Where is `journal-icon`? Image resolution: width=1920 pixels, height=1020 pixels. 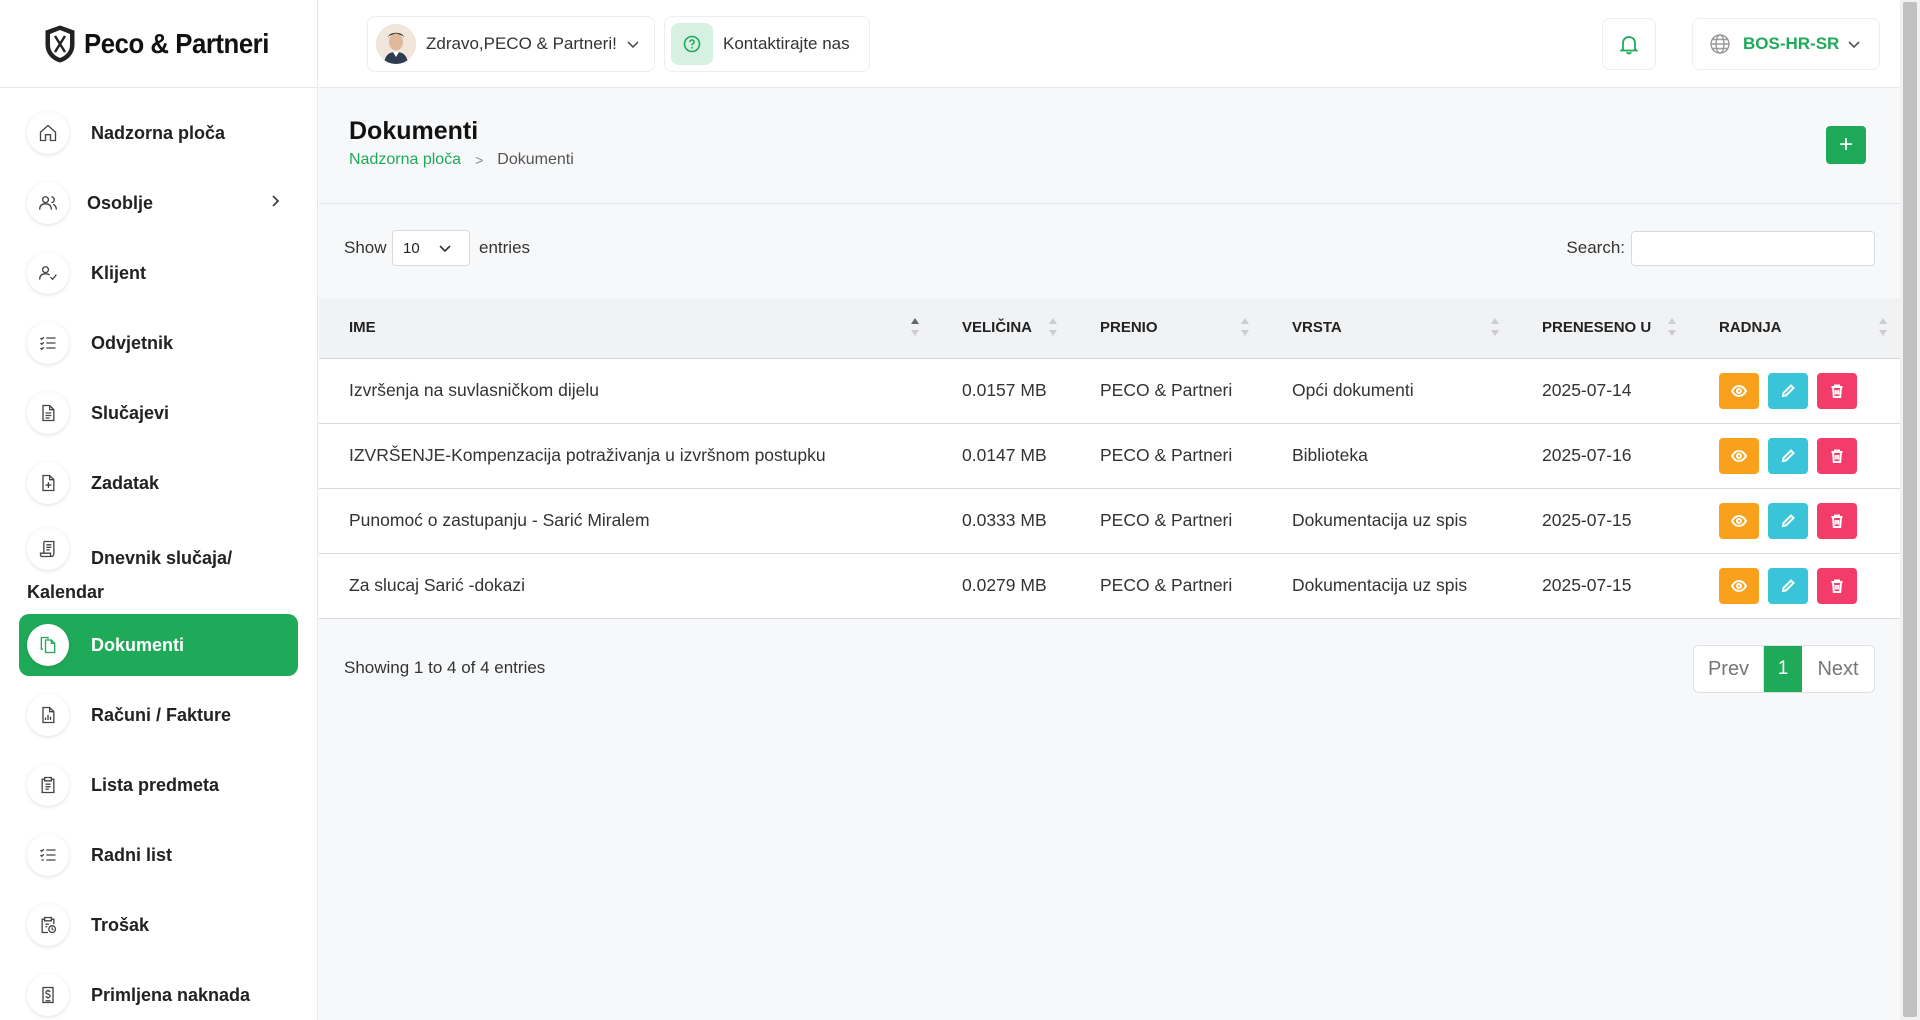 journal-icon is located at coordinates (48, 549).